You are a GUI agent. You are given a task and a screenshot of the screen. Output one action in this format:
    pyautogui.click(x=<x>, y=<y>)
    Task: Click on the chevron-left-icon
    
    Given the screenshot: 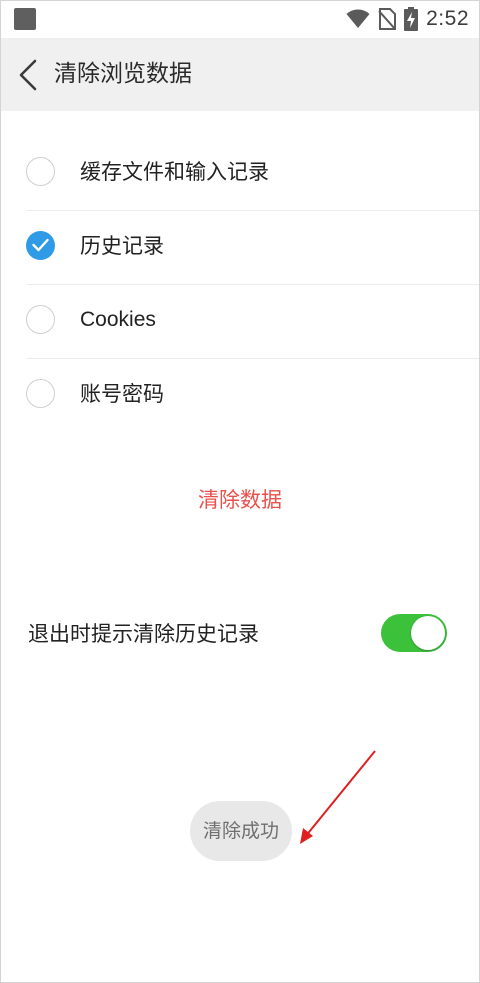 What is the action you would take?
    pyautogui.click(x=28, y=75)
    